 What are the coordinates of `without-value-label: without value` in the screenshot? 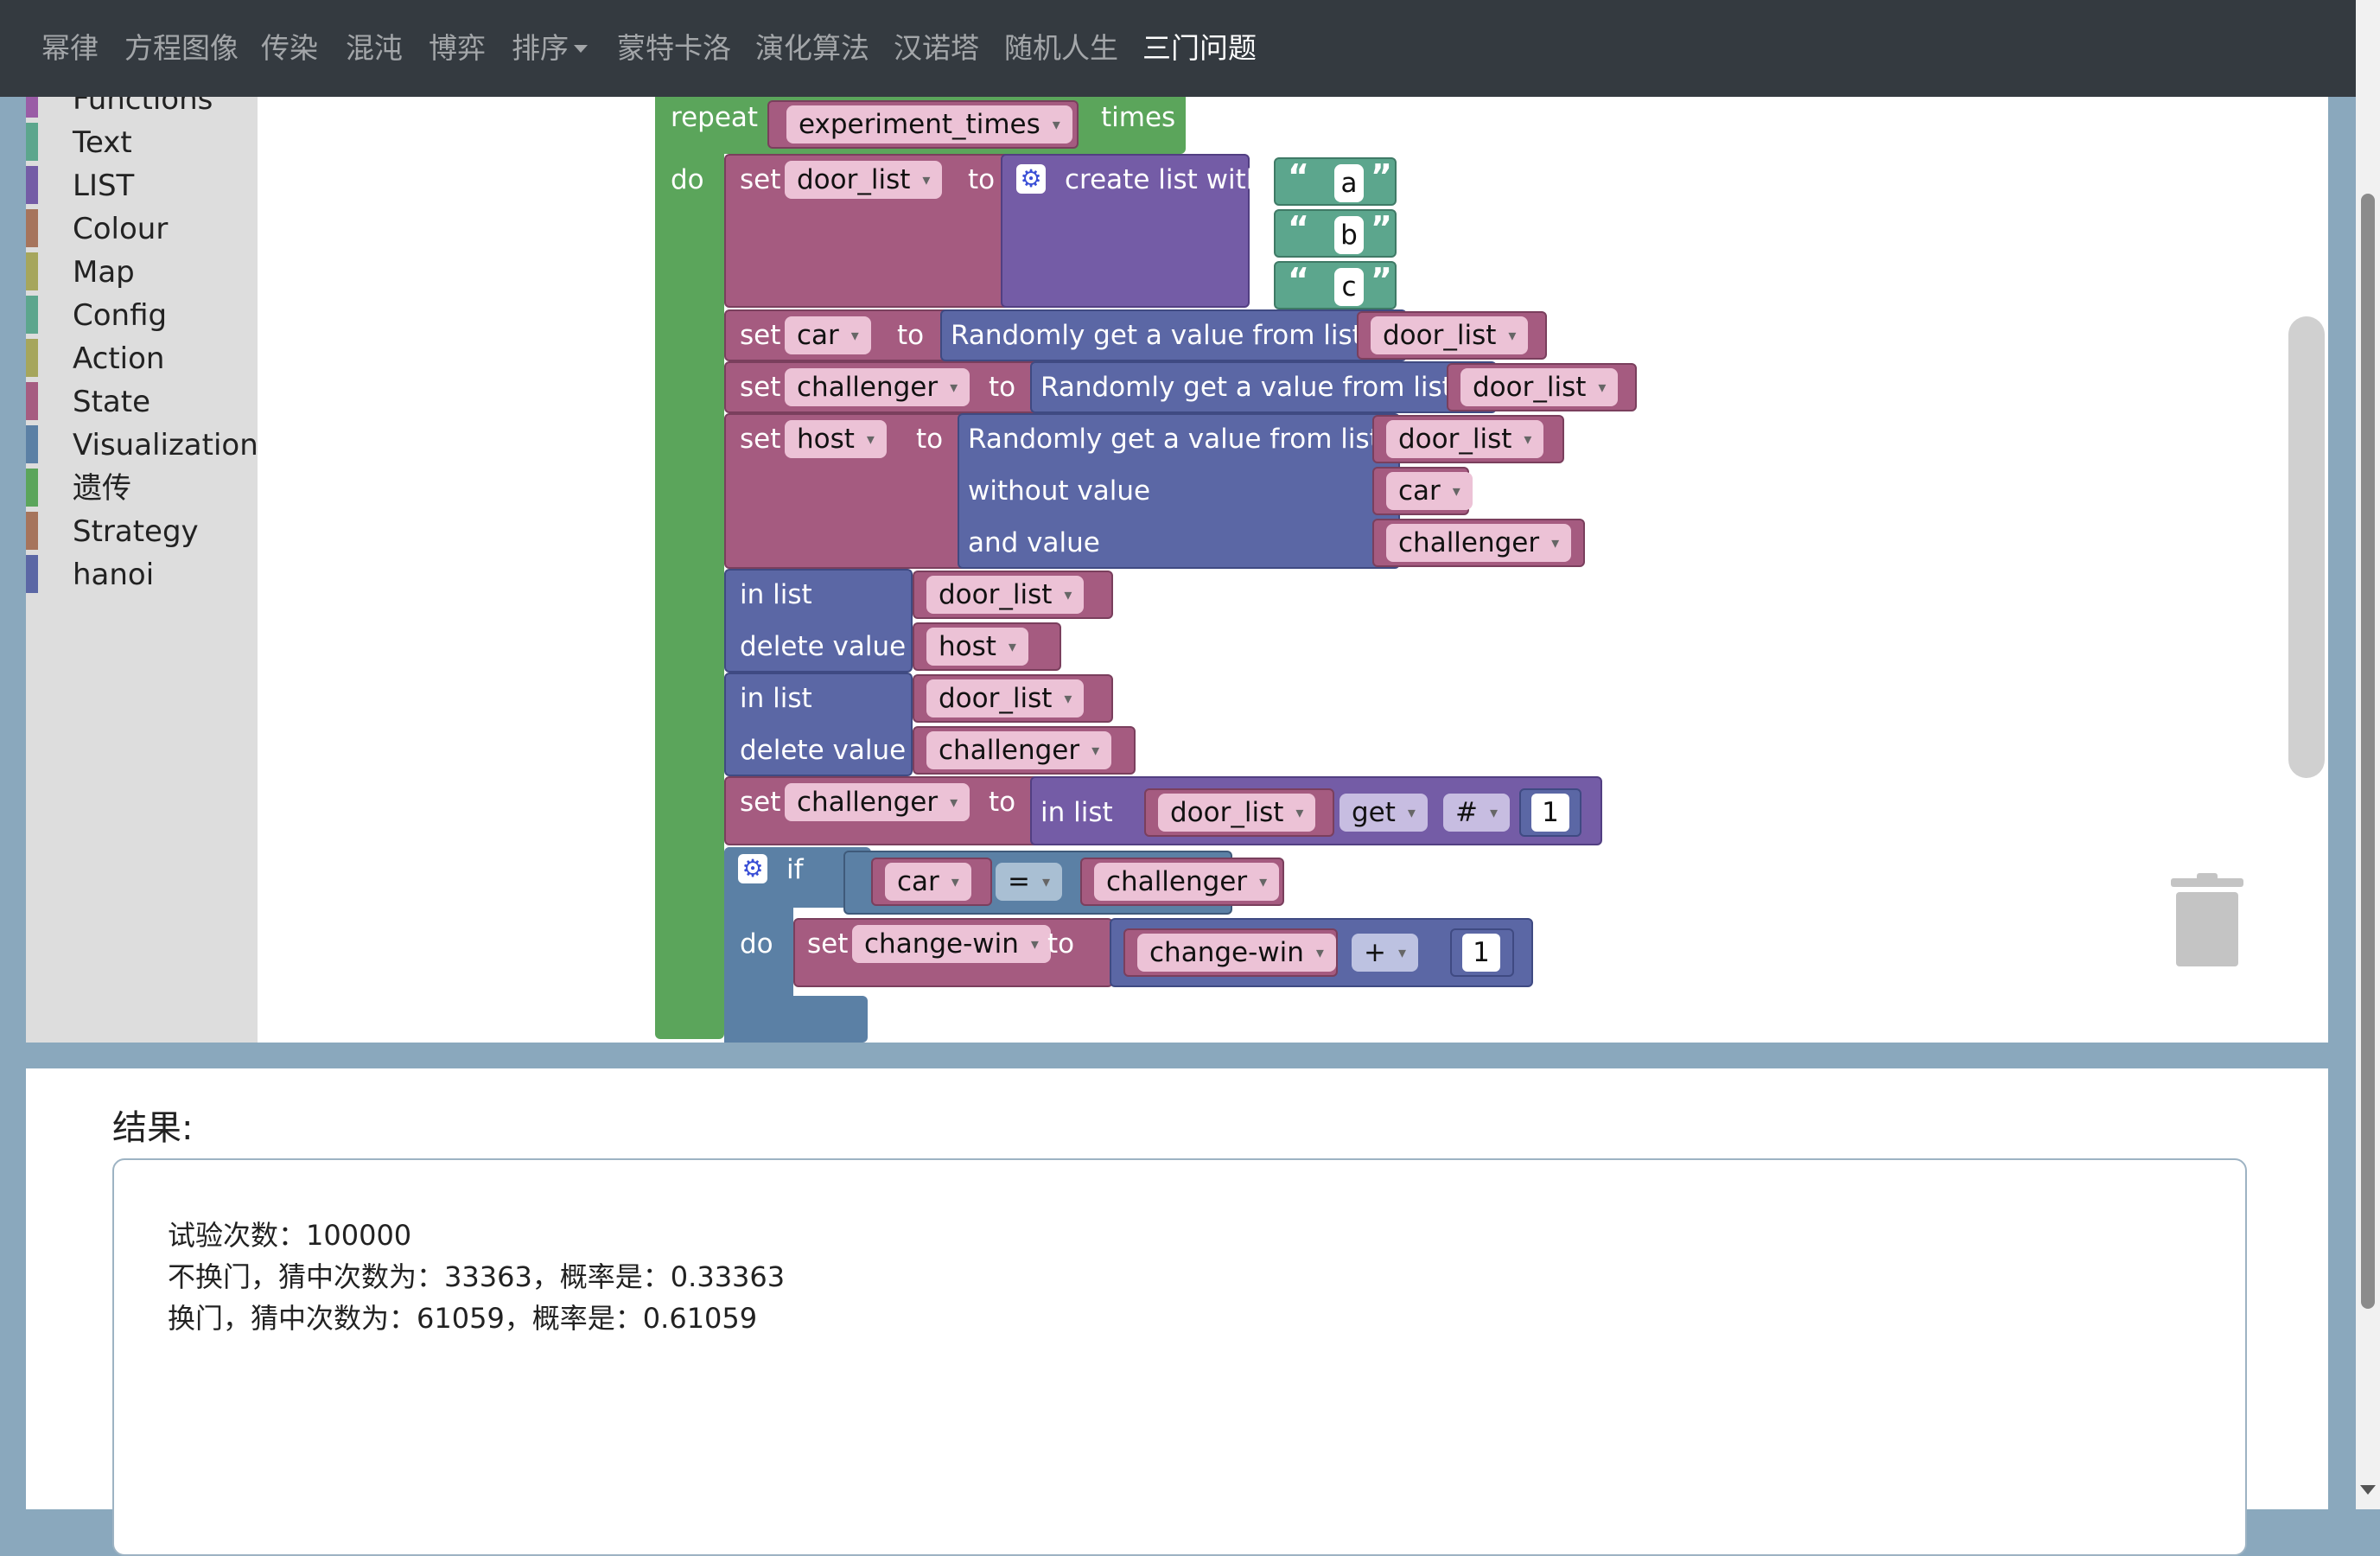 It's located at (1059, 491).